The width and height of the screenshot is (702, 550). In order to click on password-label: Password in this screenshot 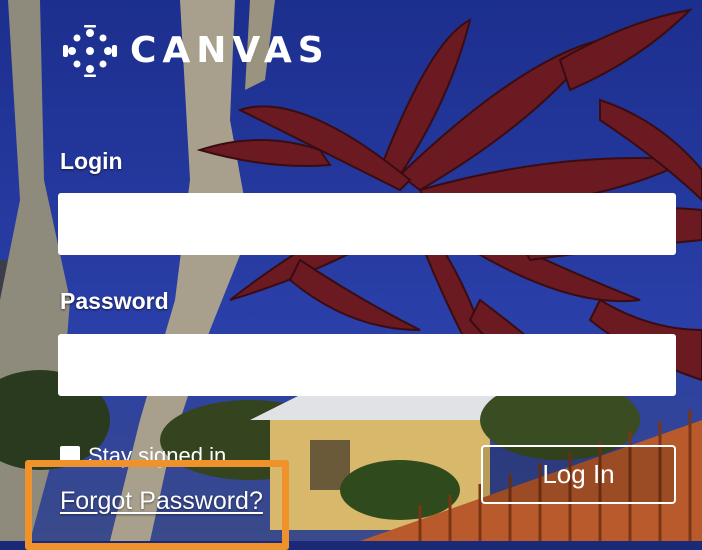, I will do `click(114, 301)`.